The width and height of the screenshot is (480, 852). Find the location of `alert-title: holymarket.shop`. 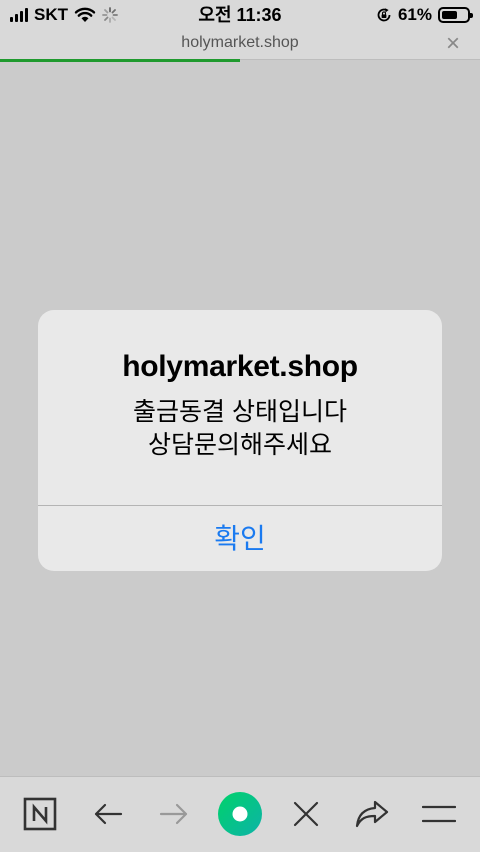

alert-title: holymarket.shop is located at coordinates (240, 366).